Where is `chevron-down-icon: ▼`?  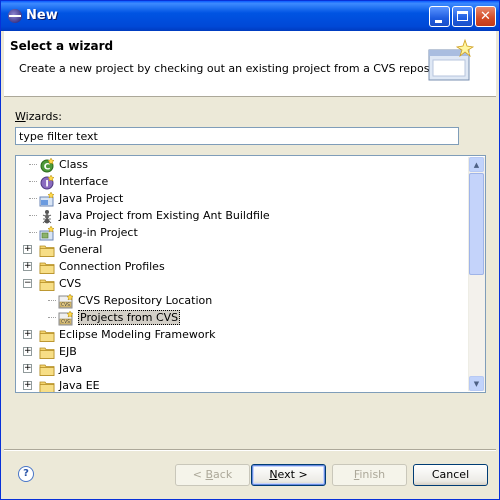 chevron-down-icon: ▼ is located at coordinates (476, 383).